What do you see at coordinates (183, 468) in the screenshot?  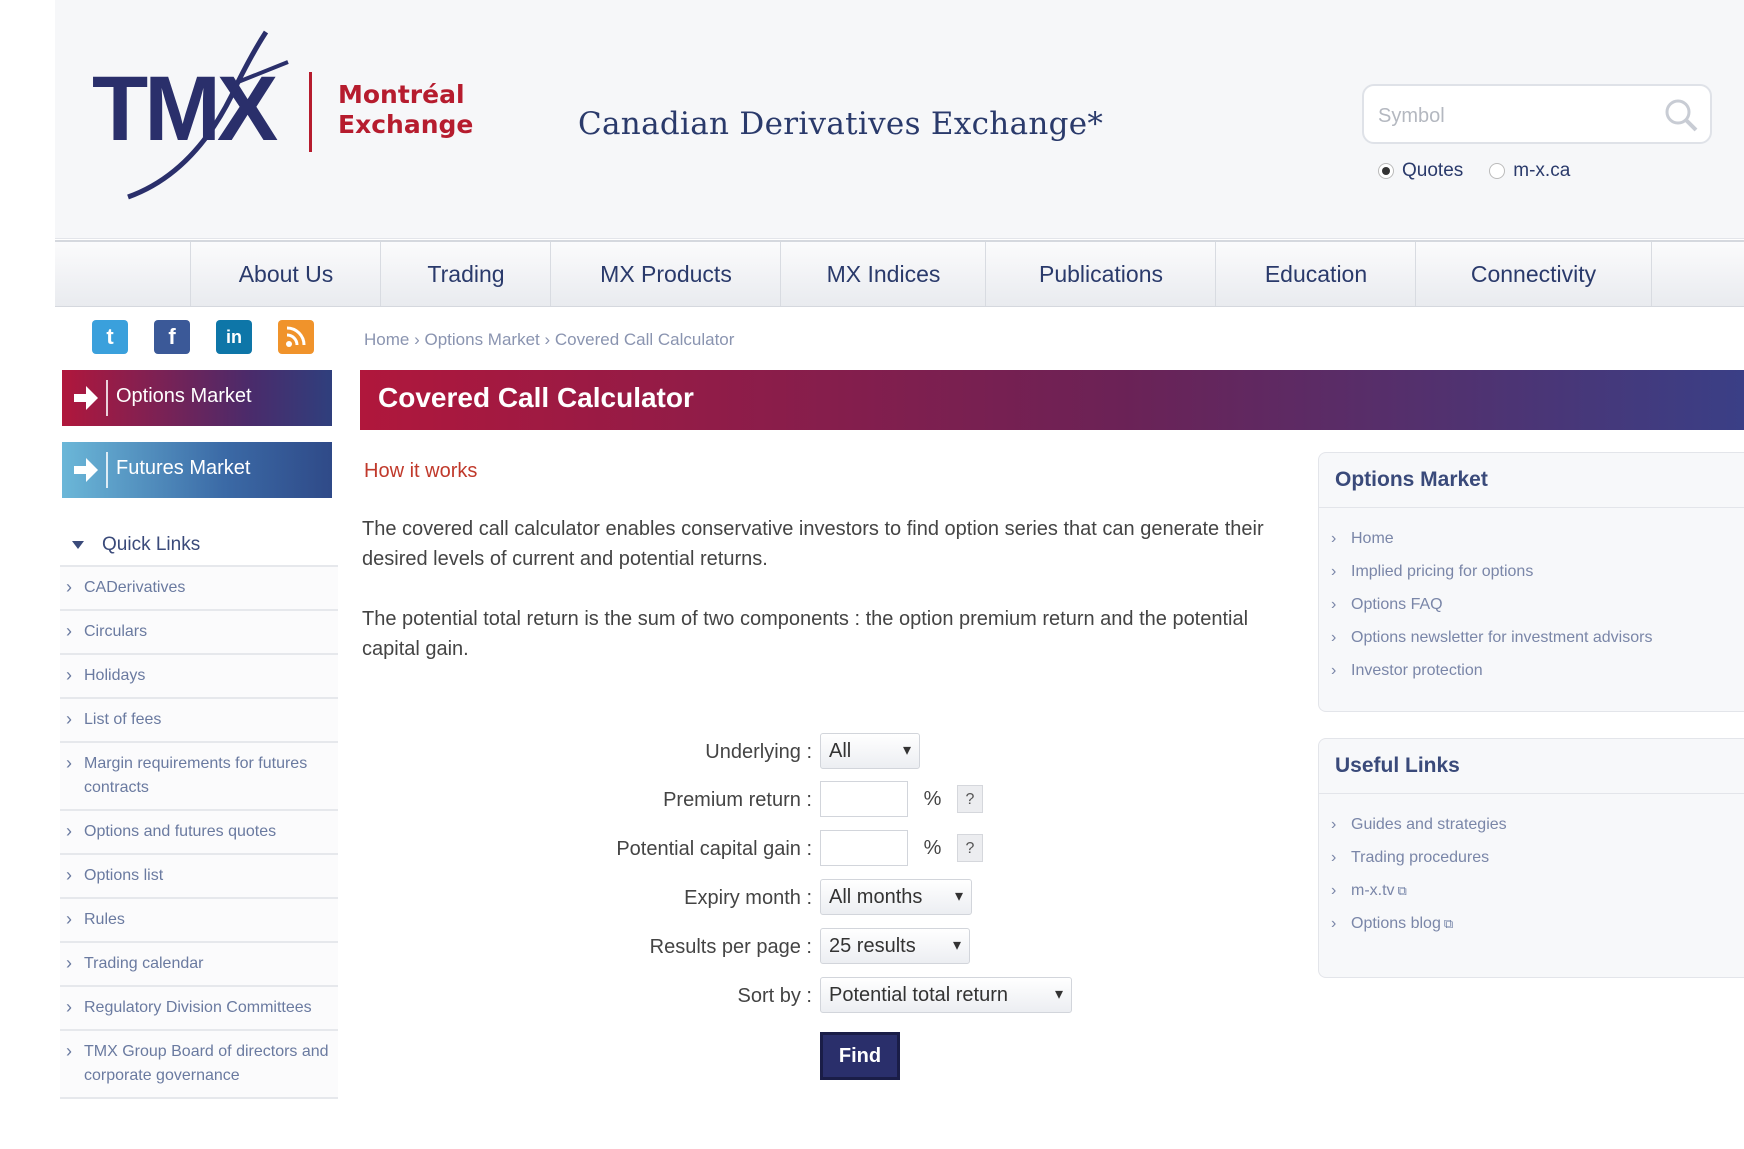 I see `futures-market-label: Futures Market` at bounding box center [183, 468].